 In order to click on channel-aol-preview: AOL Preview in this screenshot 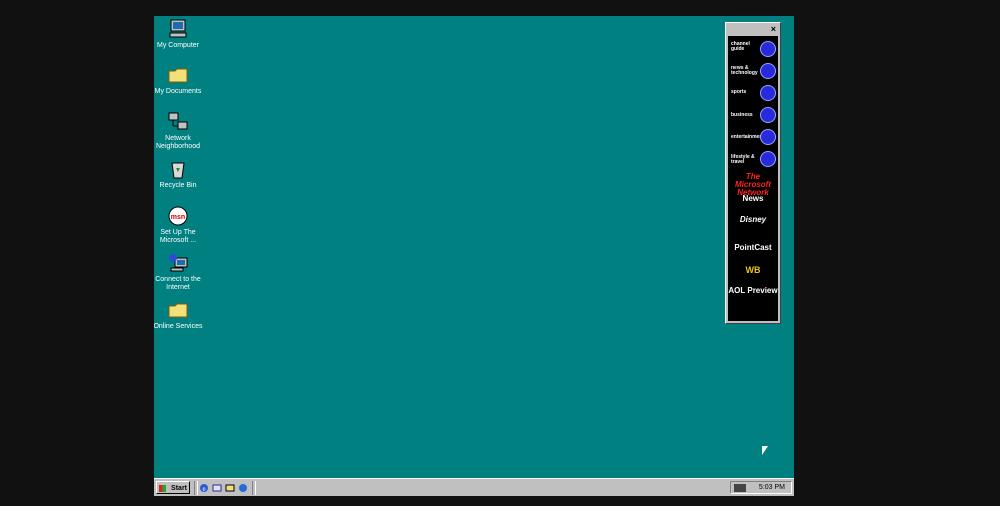, I will do `click(753, 290)`.